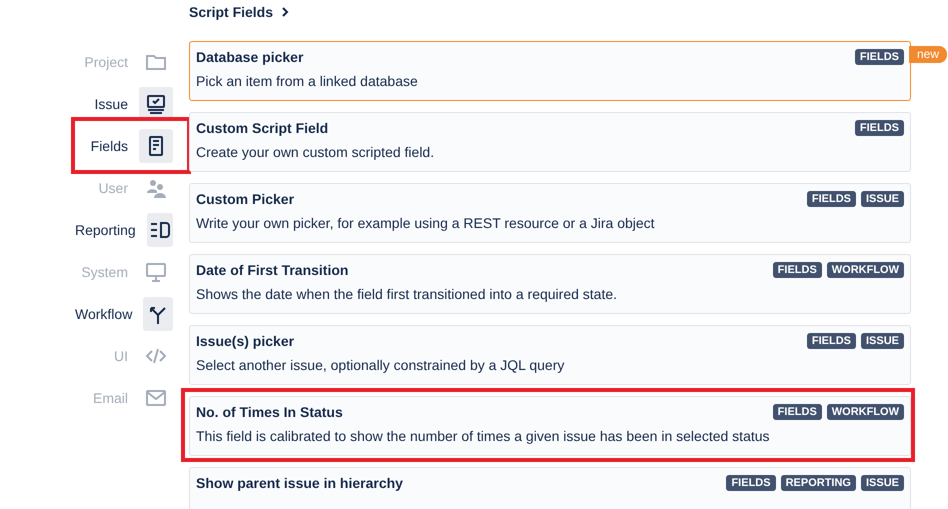 The image size is (948, 509). Describe the element at coordinates (550, 488) in the screenshot. I see `script-field-card: Show parent issue in hierarchy FIELDS REPORTING ISSUE` at that location.